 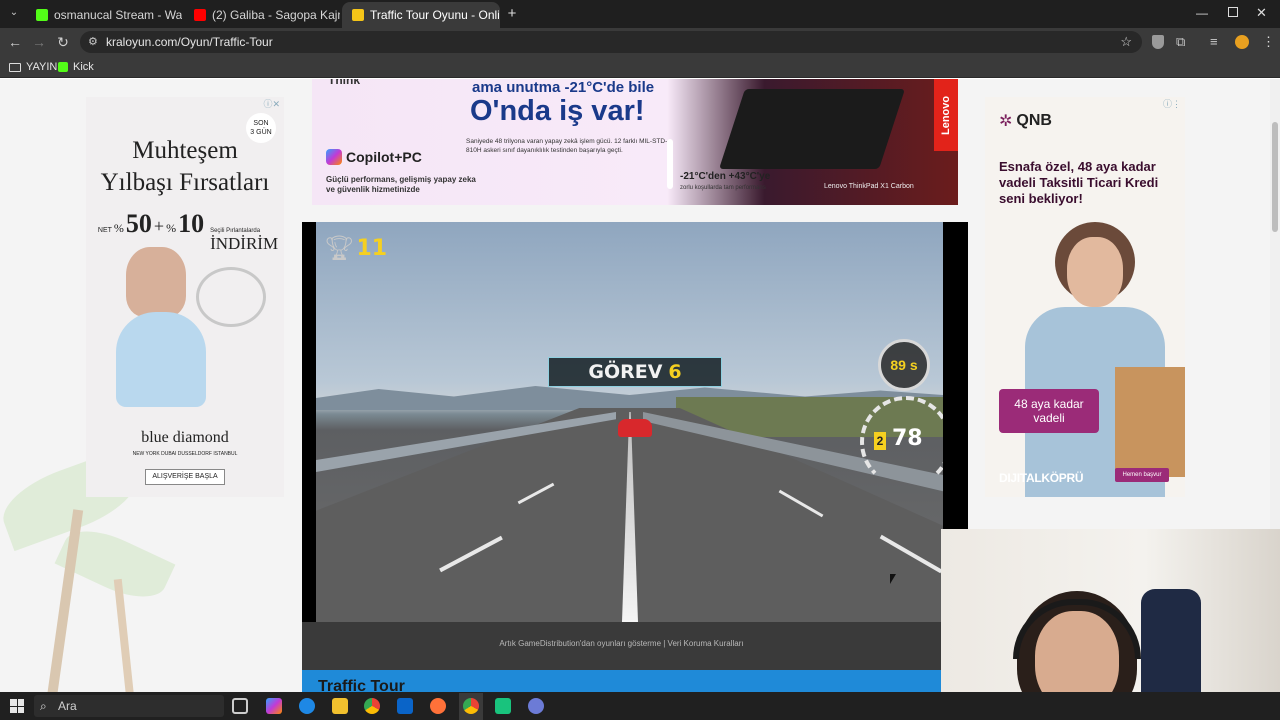 I want to click on tab-title: osmanucal Stream - Watch Live, so click(x=118, y=15).